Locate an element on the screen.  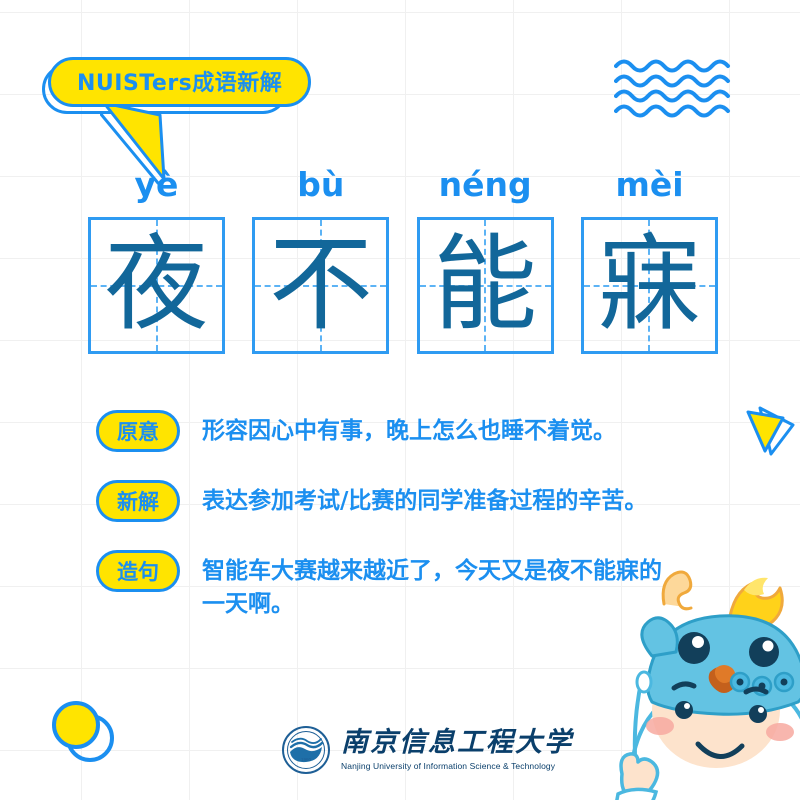
circle-decoration-icon is located at coordinates (84, 734).